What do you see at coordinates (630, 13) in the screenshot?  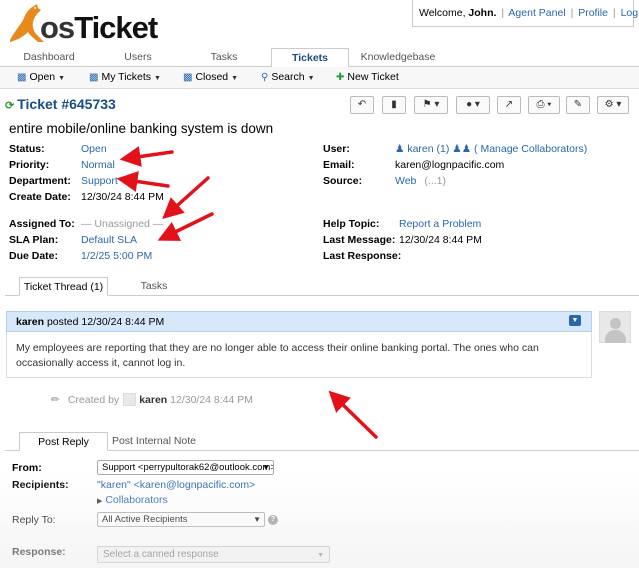 I see `logout-link: Log Out` at bounding box center [630, 13].